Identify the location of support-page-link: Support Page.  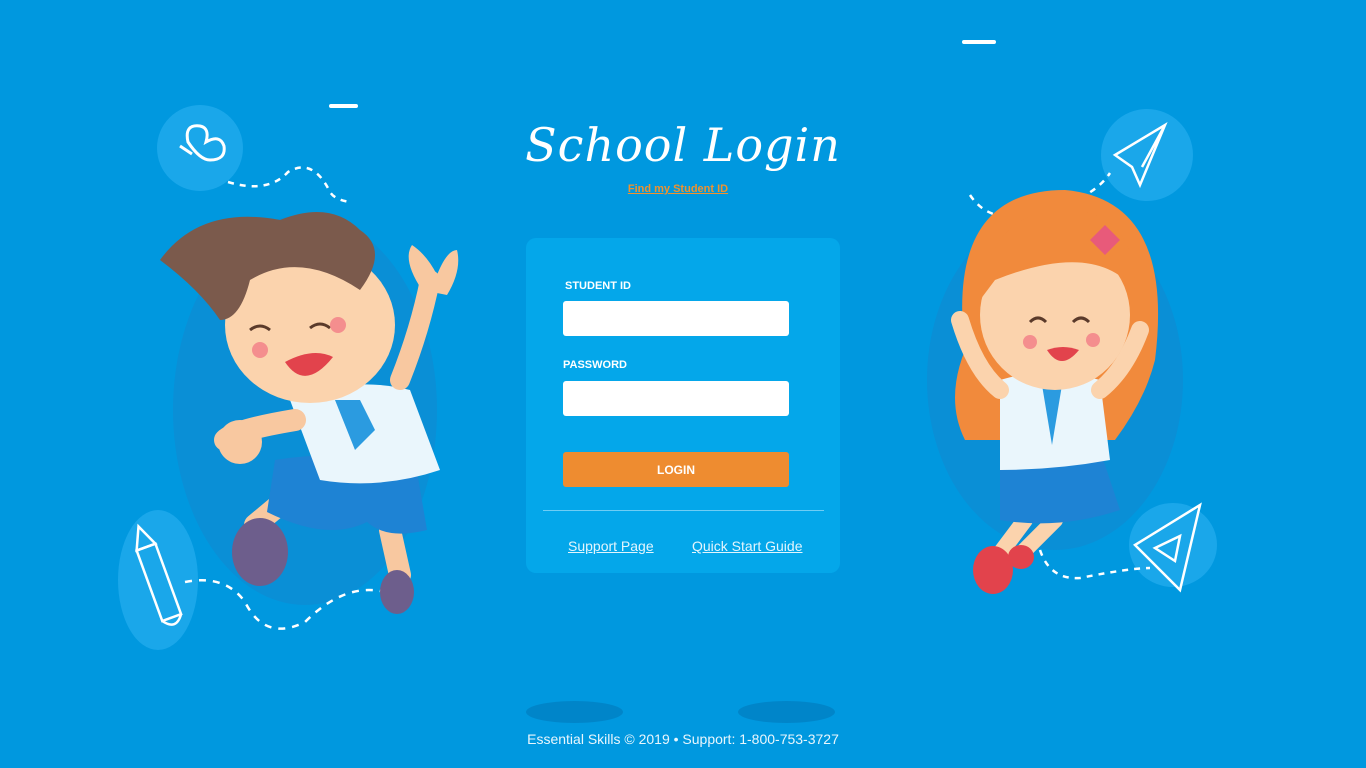
(611, 546).